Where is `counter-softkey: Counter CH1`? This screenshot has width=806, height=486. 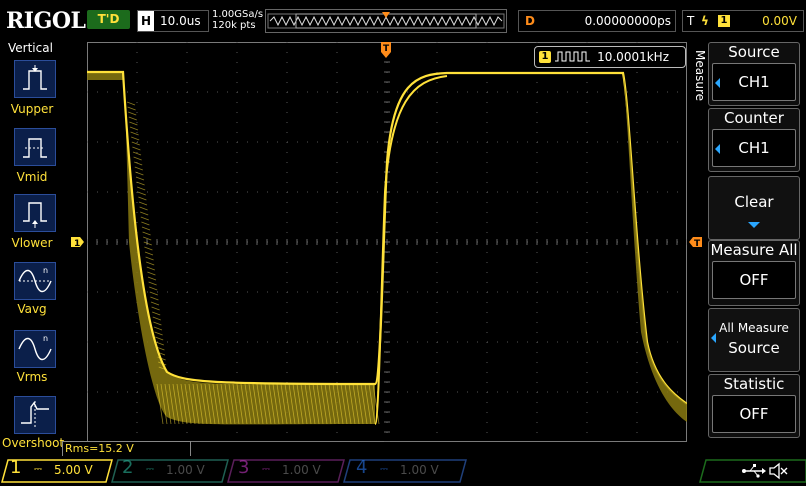
counter-softkey: Counter CH1 is located at coordinates (754, 140).